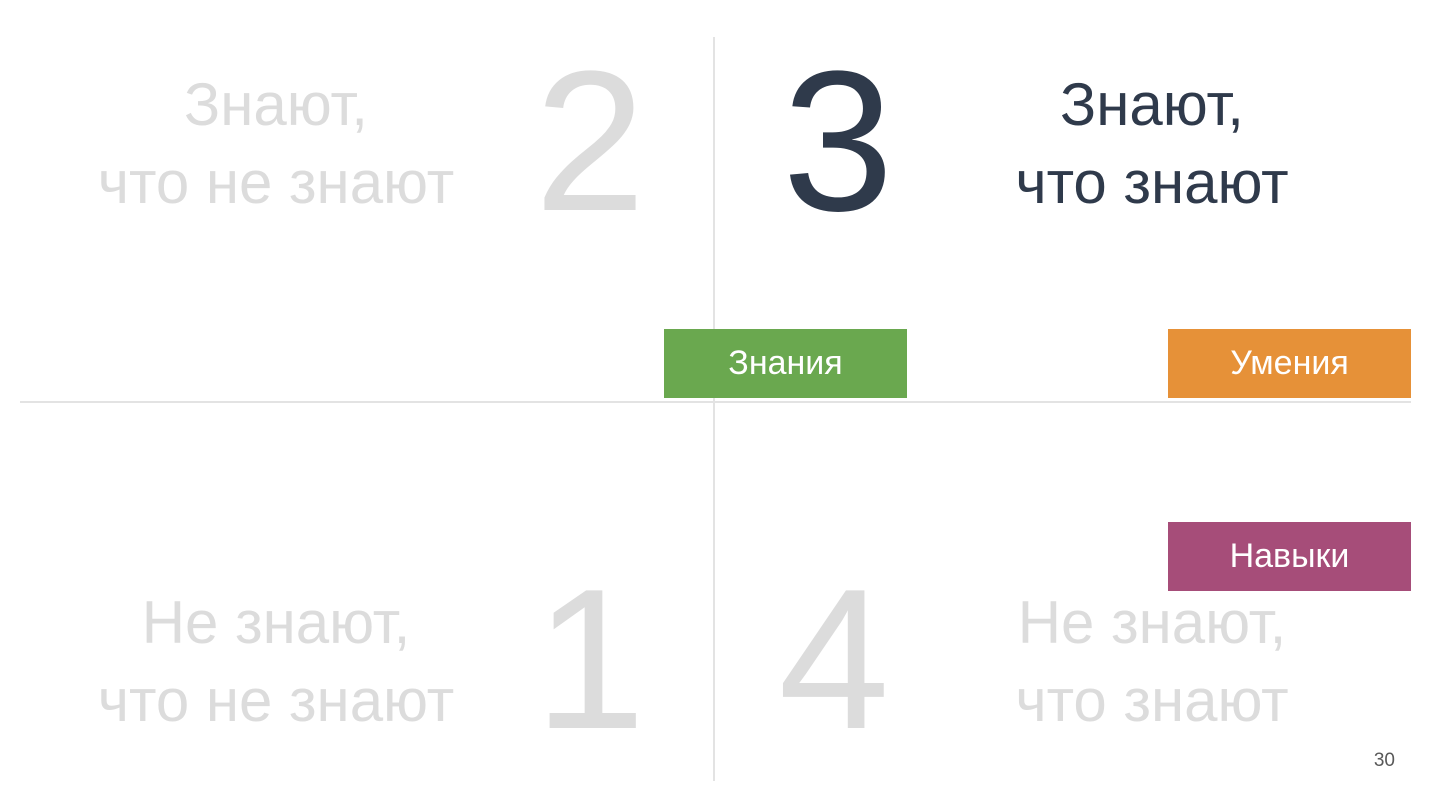 This screenshot has height=804, width=1429. What do you see at coordinates (1289, 556) in the screenshot?
I see `habits-tag: Навыки` at bounding box center [1289, 556].